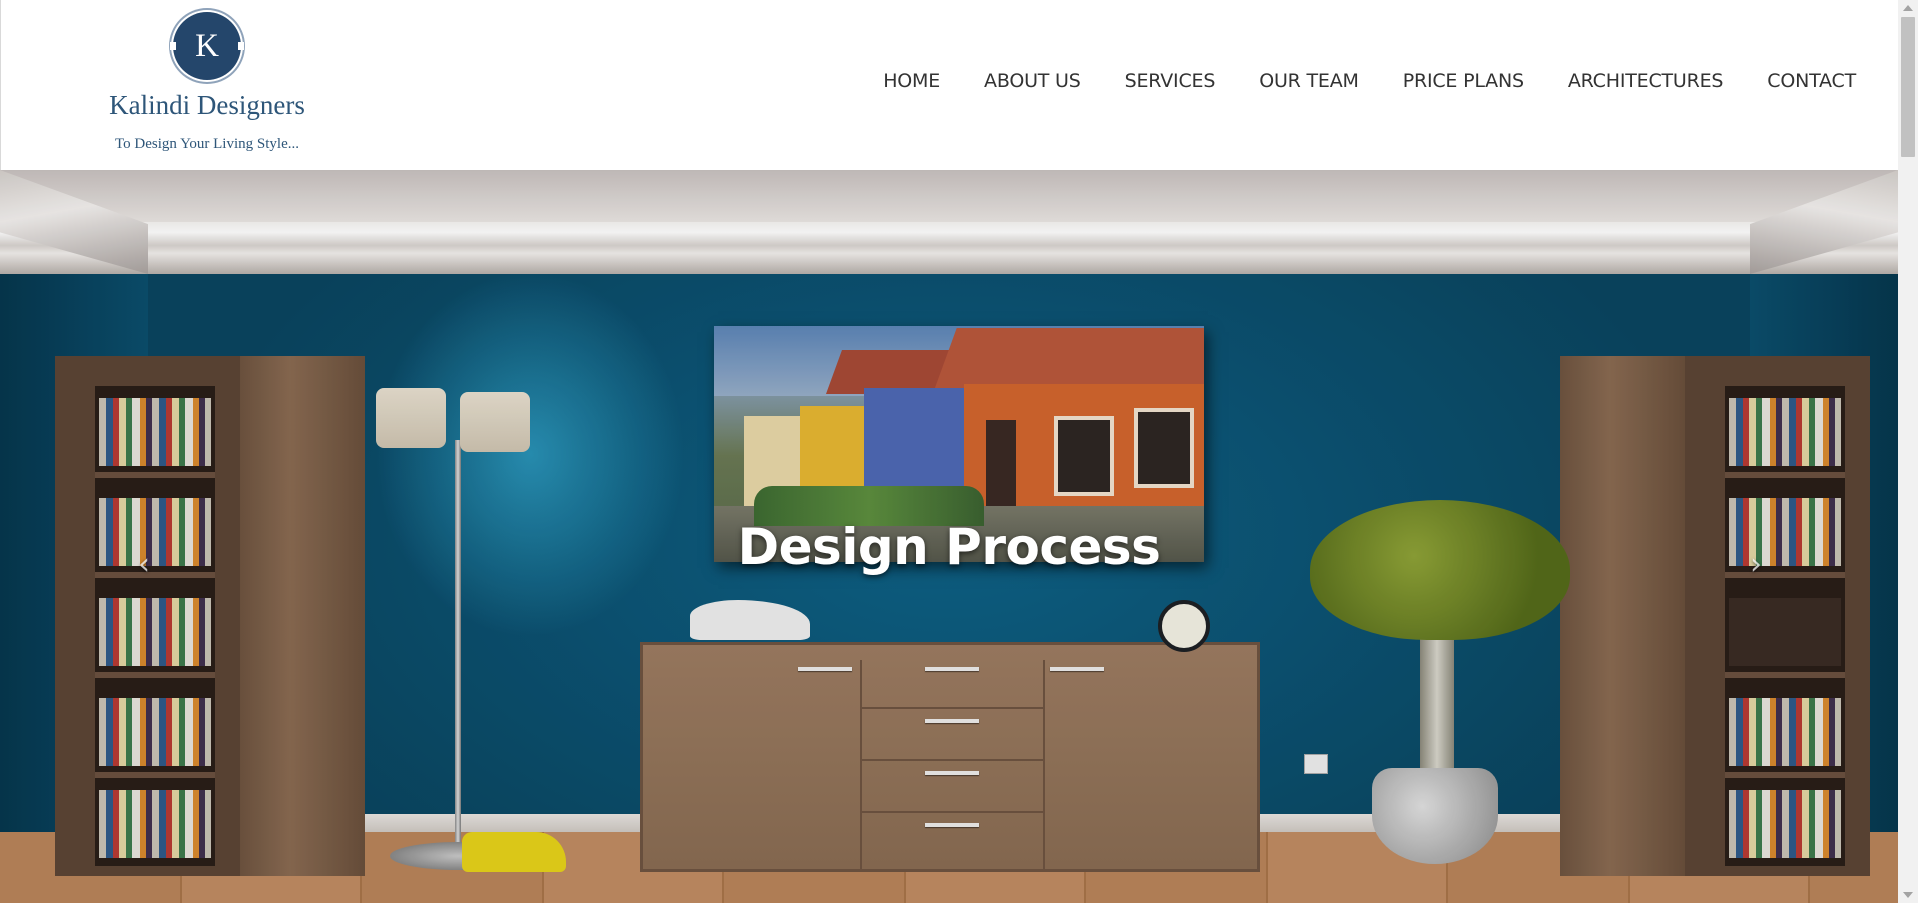 The image size is (1918, 903). I want to click on logo-emblem: K, so click(207, 46).